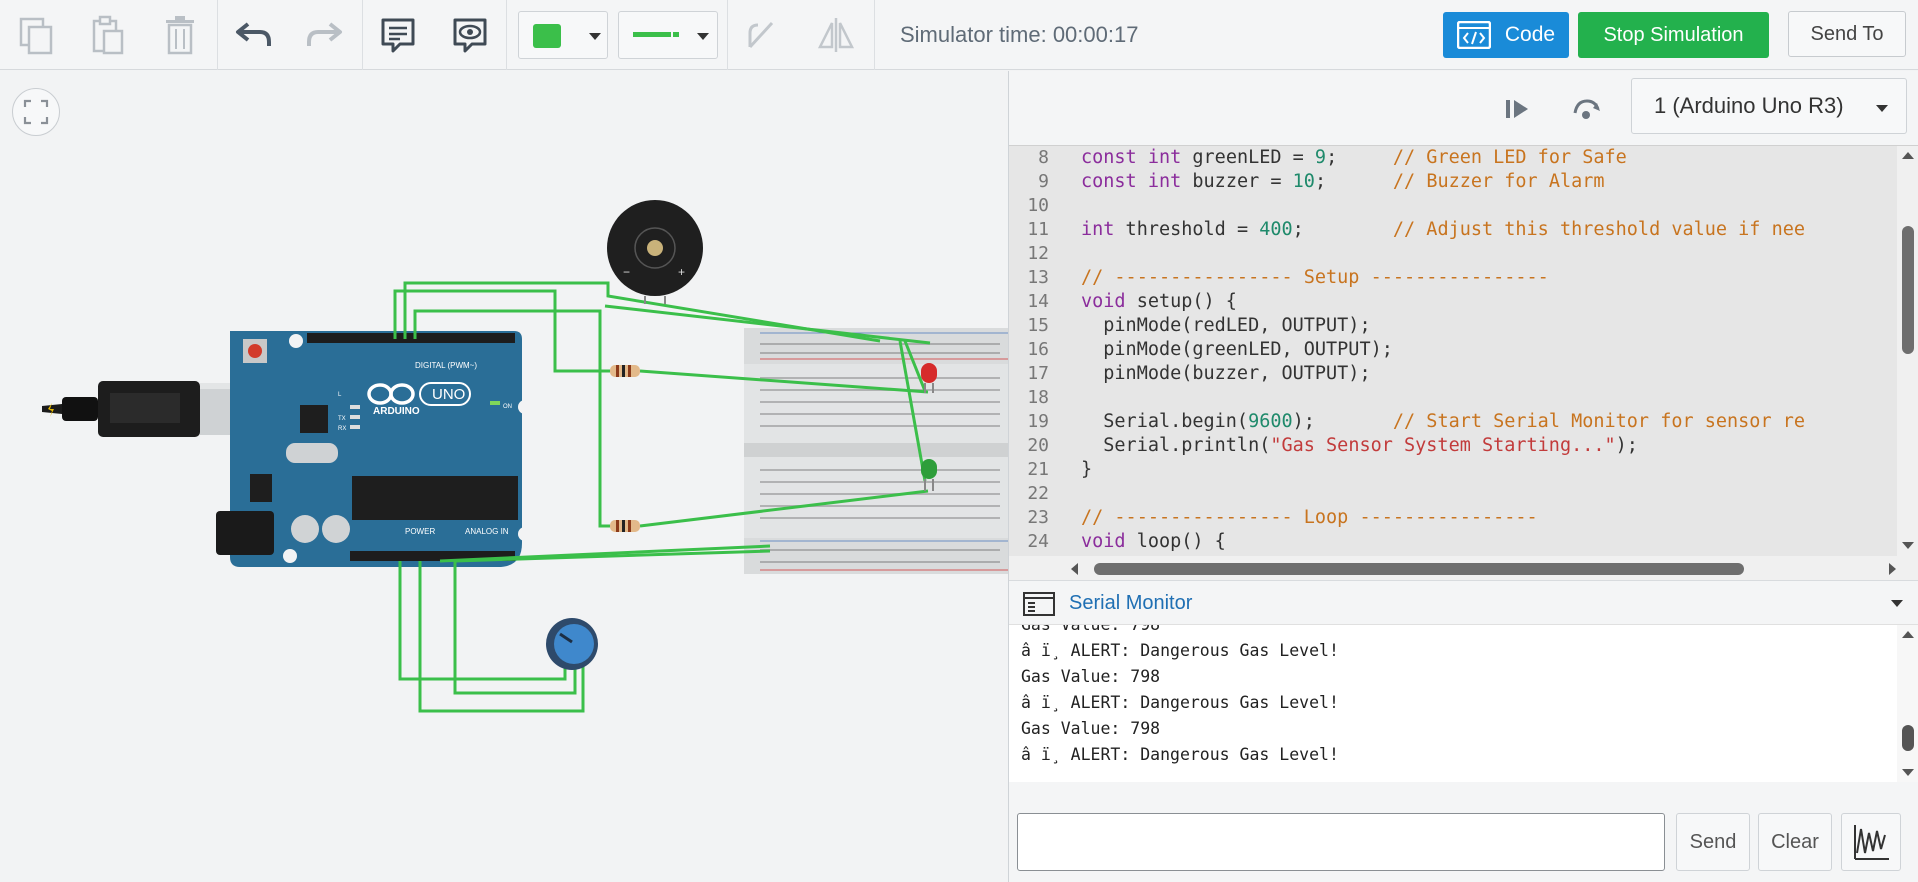 This screenshot has height=882, width=1918. What do you see at coordinates (36, 35) in the screenshot?
I see `copy-icon` at bounding box center [36, 35].